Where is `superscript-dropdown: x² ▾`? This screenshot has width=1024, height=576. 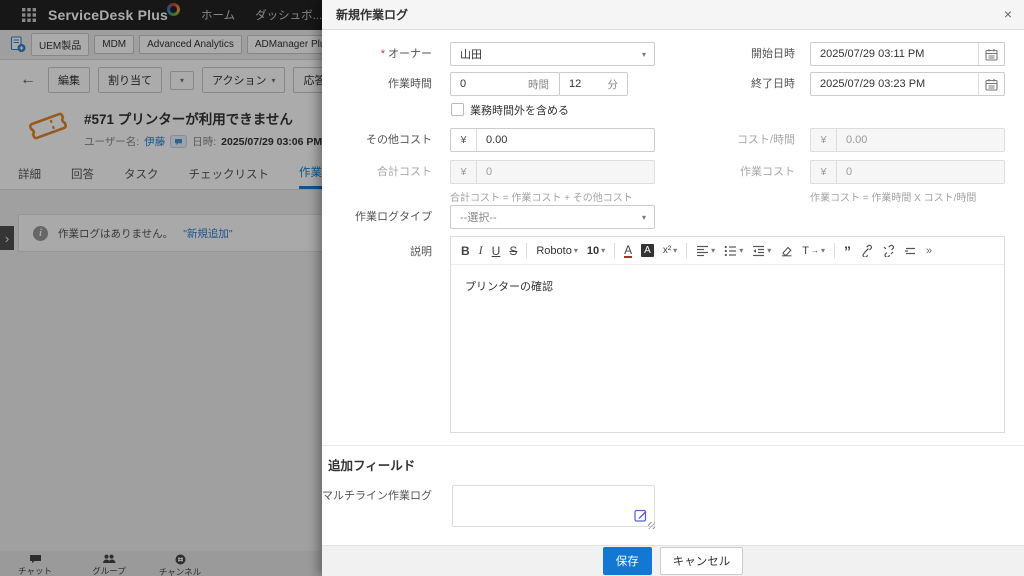 superscript-dropdown: x² ▾ is located at coordinates (670, 250).